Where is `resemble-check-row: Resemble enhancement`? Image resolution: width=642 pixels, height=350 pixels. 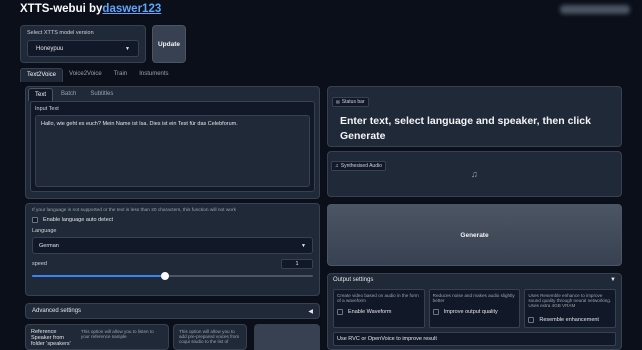
resemble-check-row: Resemble enhancement is located at coordinates (570, 320).